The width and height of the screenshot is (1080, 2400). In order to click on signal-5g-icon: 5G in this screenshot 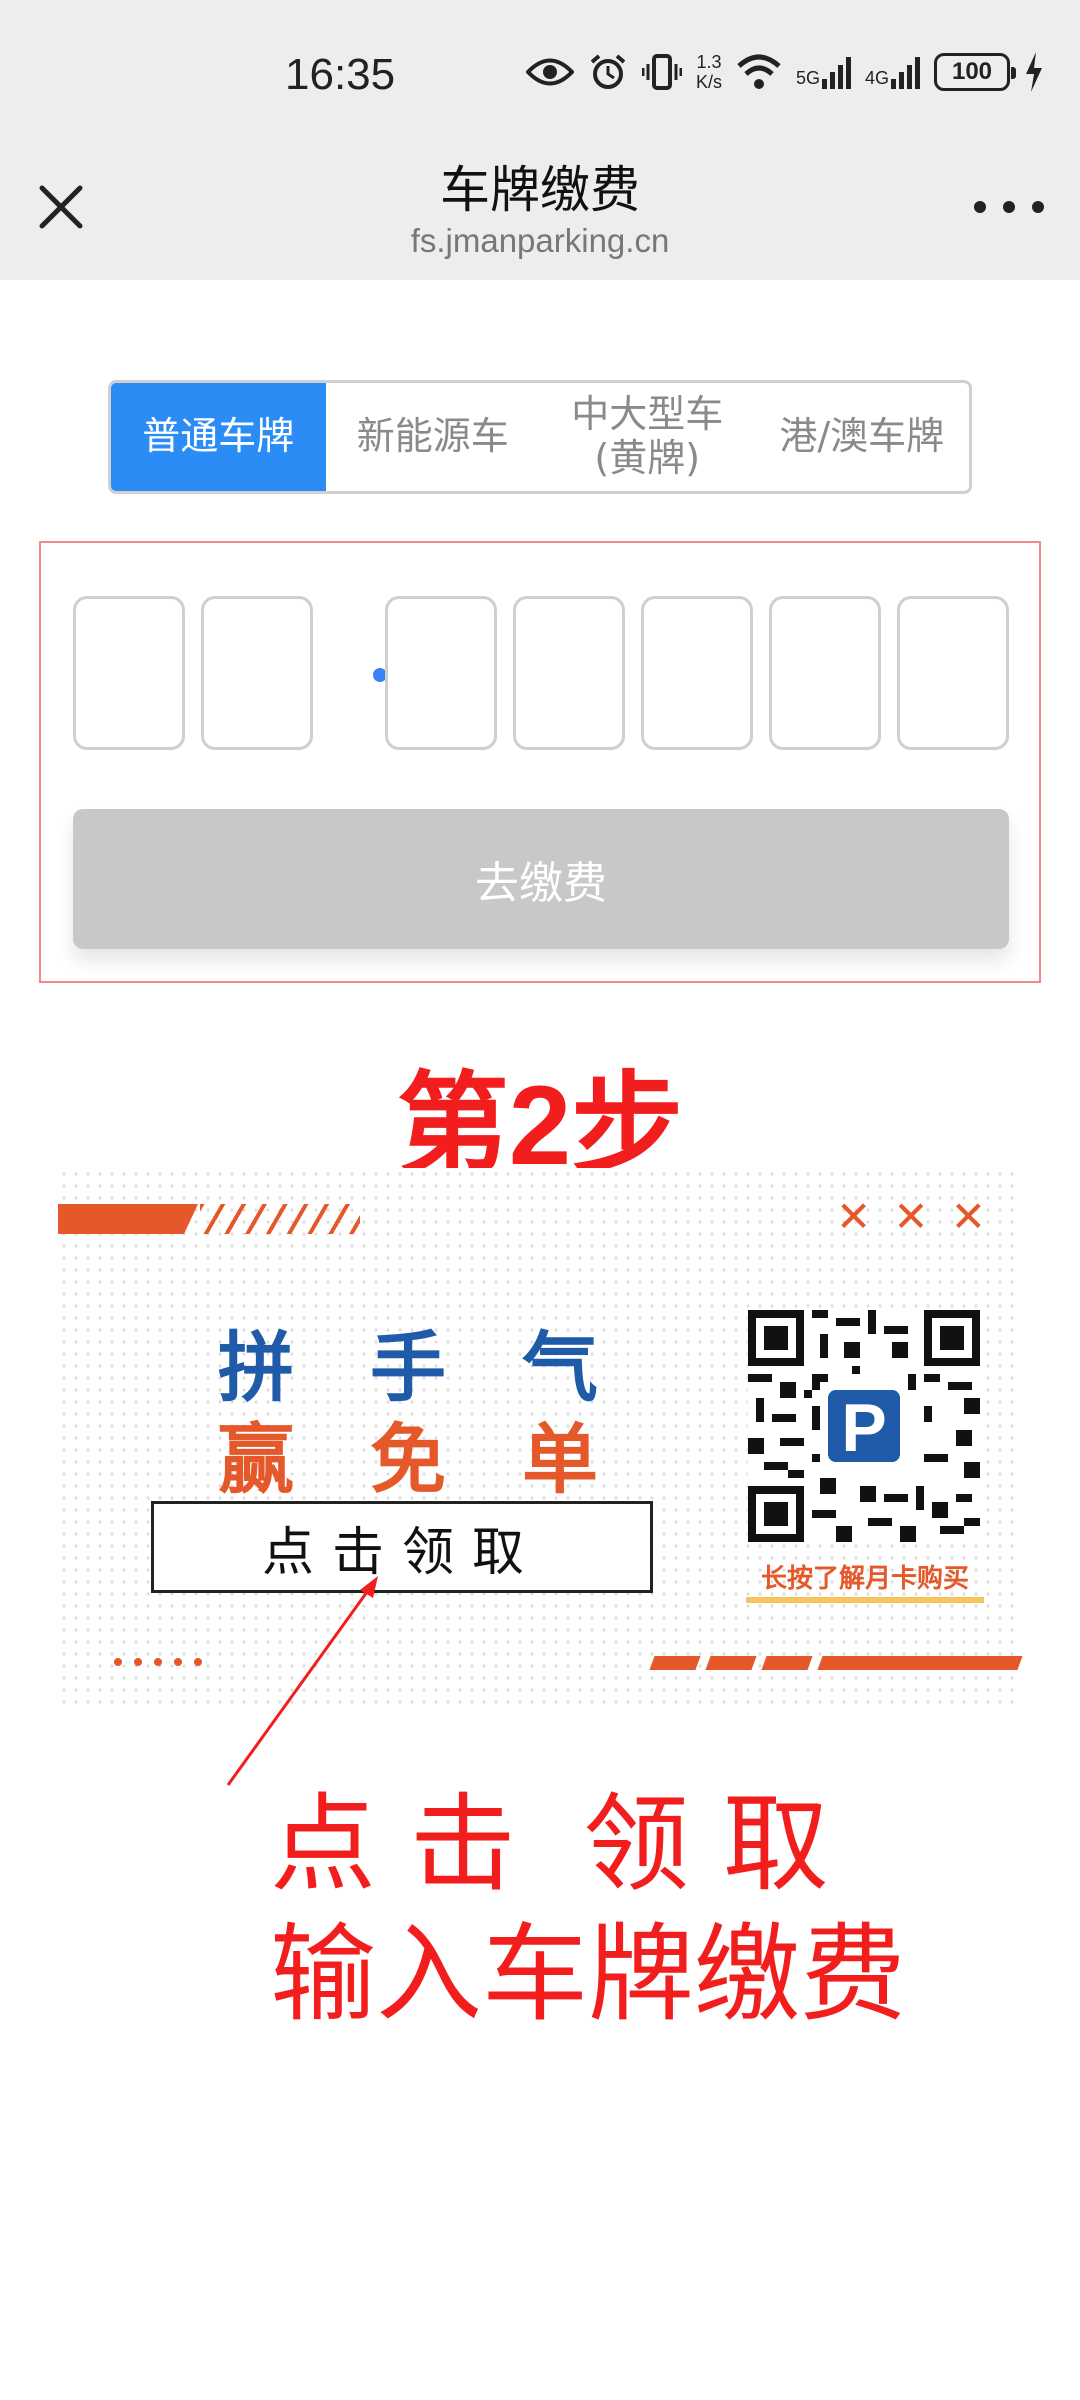, I will do `click(823, 72)`.